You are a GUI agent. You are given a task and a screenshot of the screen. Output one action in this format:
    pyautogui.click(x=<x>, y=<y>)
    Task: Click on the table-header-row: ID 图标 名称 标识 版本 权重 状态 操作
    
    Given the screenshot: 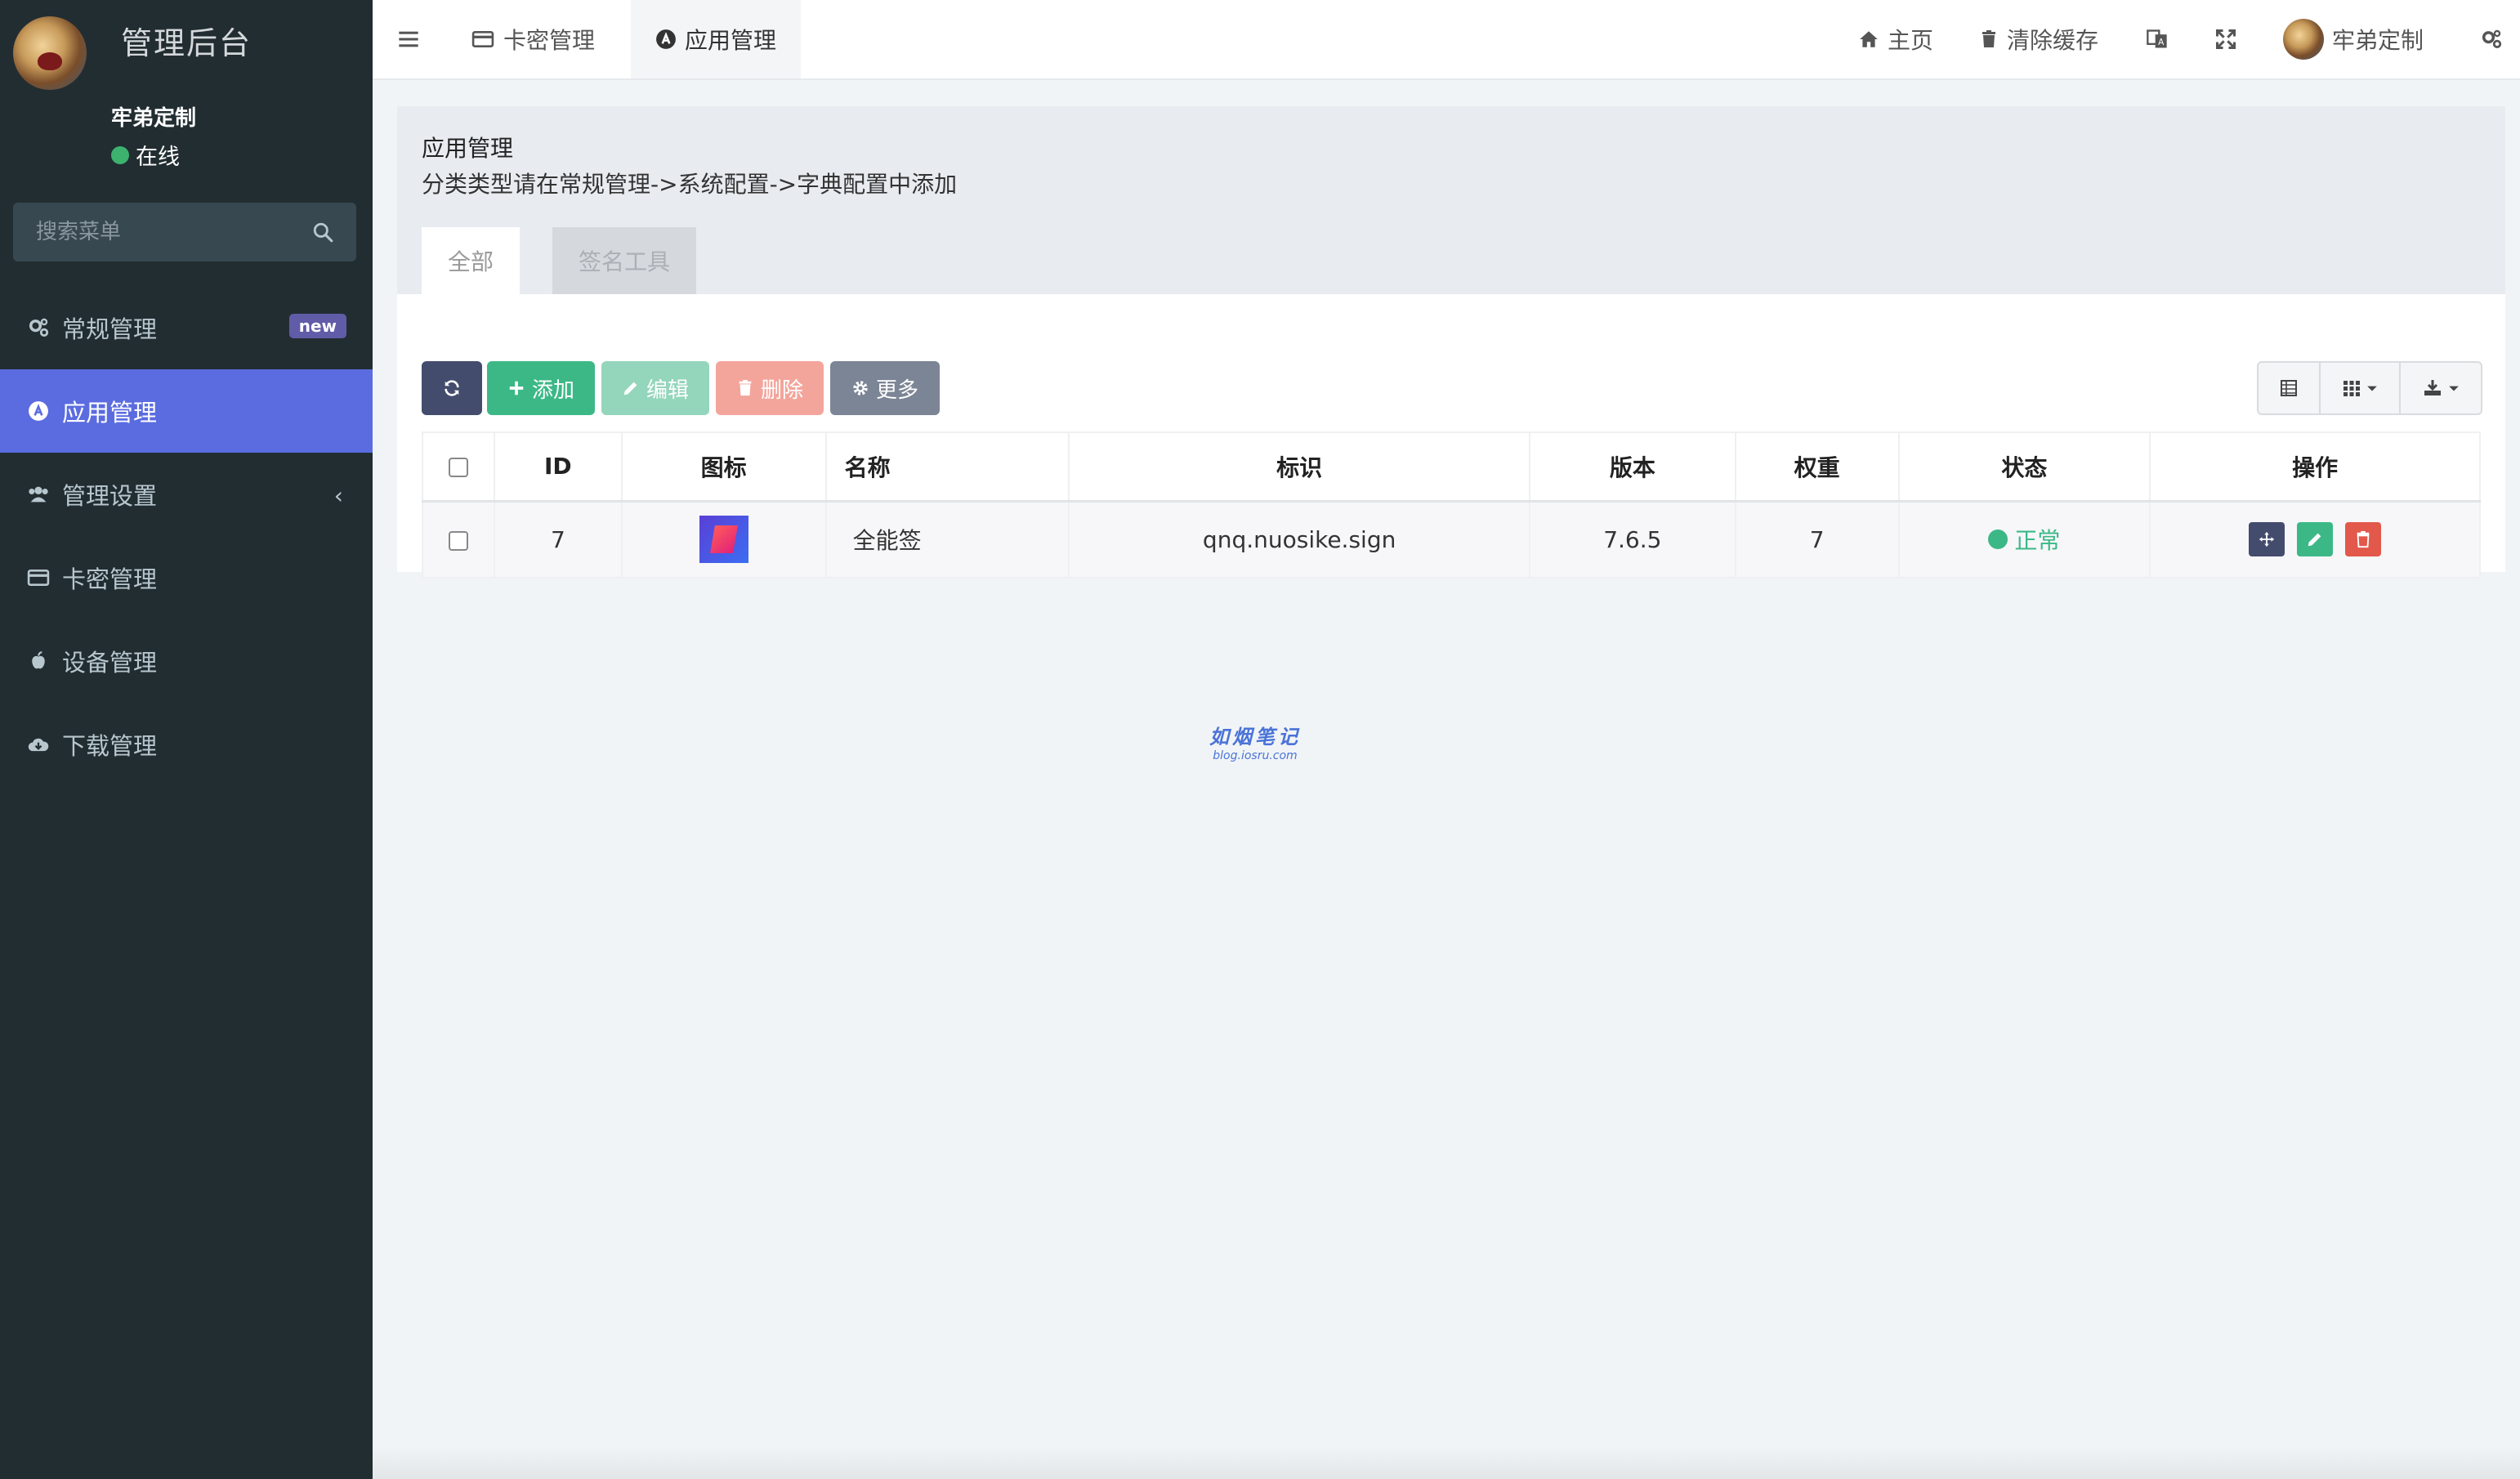 What is the action you would take?
    pyautogui.click(x=1452, y=467)
    